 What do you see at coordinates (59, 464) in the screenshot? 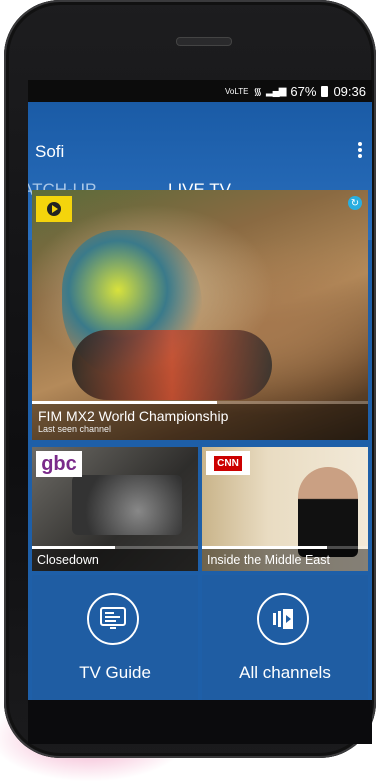
I see `gbc-logo: gbc` at bounding box center [59, 464].